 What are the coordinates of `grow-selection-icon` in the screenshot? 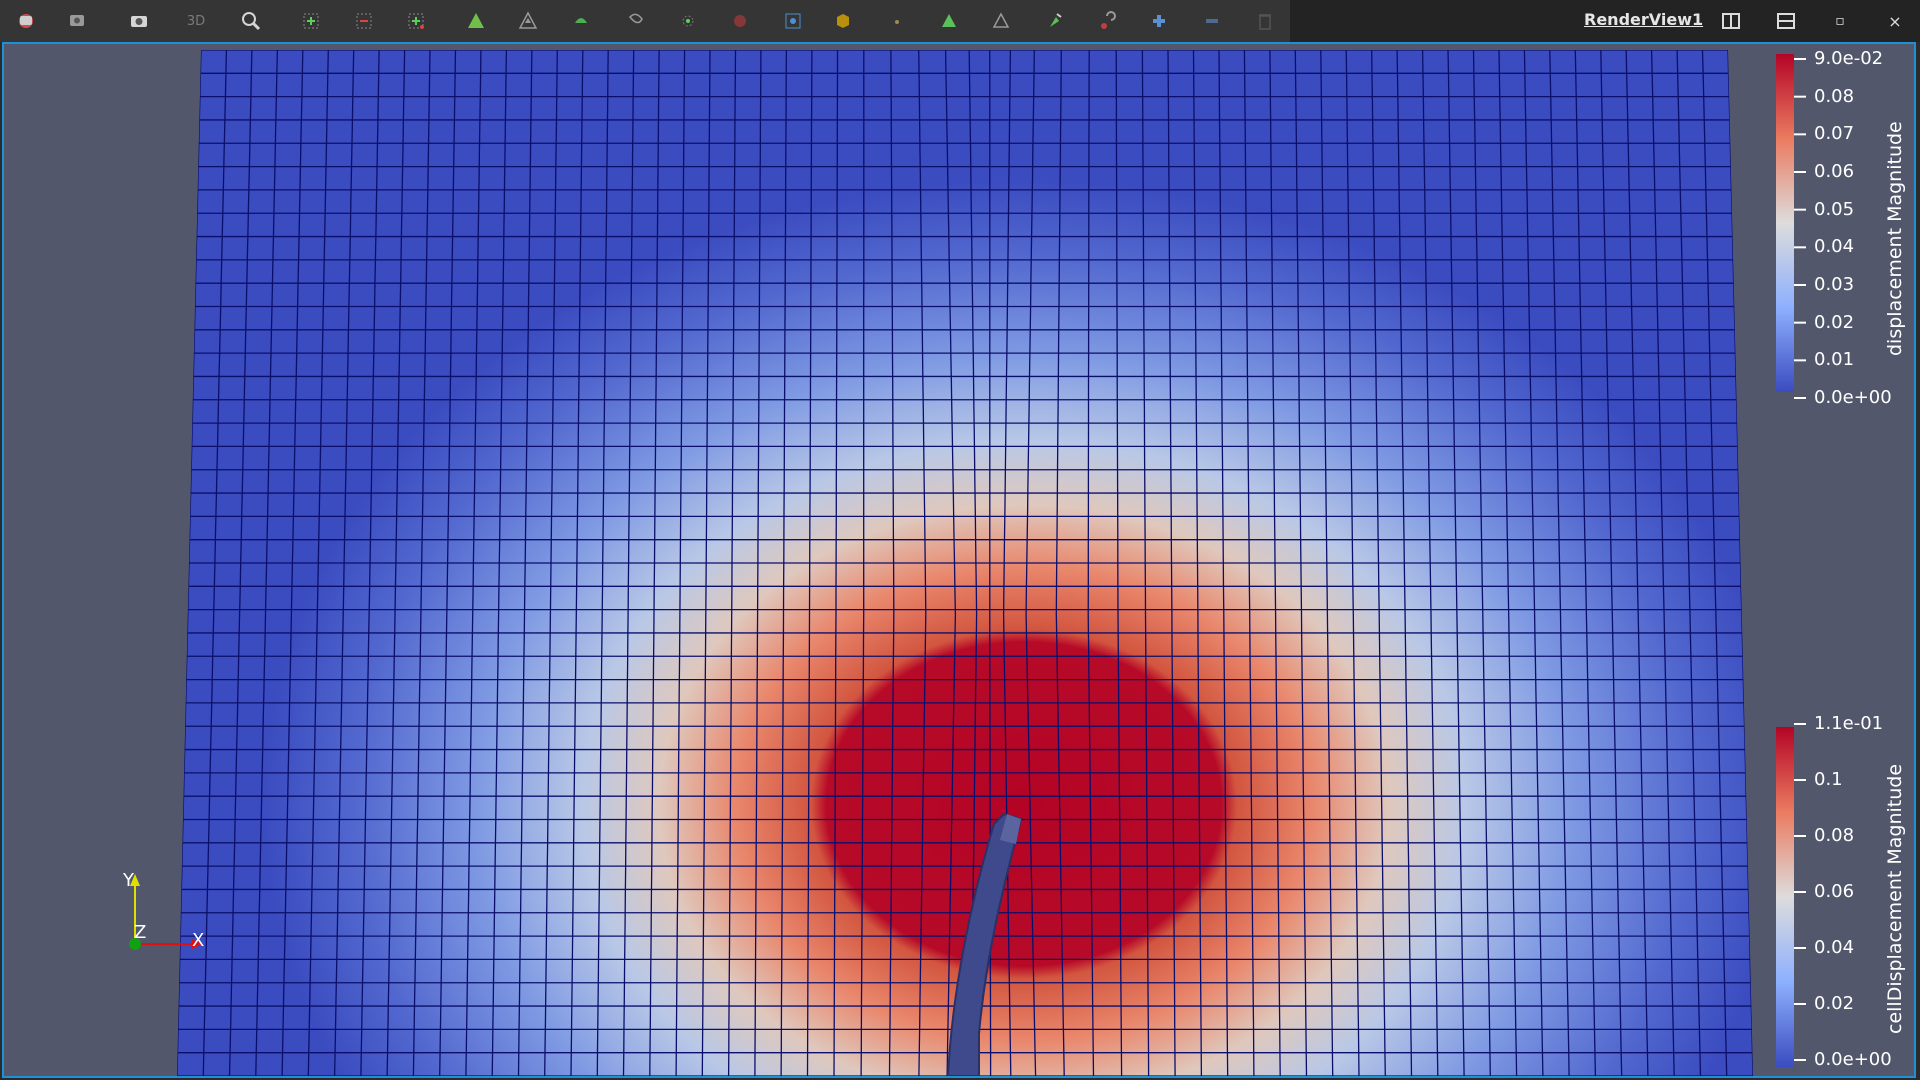 It's located at (949, 21).